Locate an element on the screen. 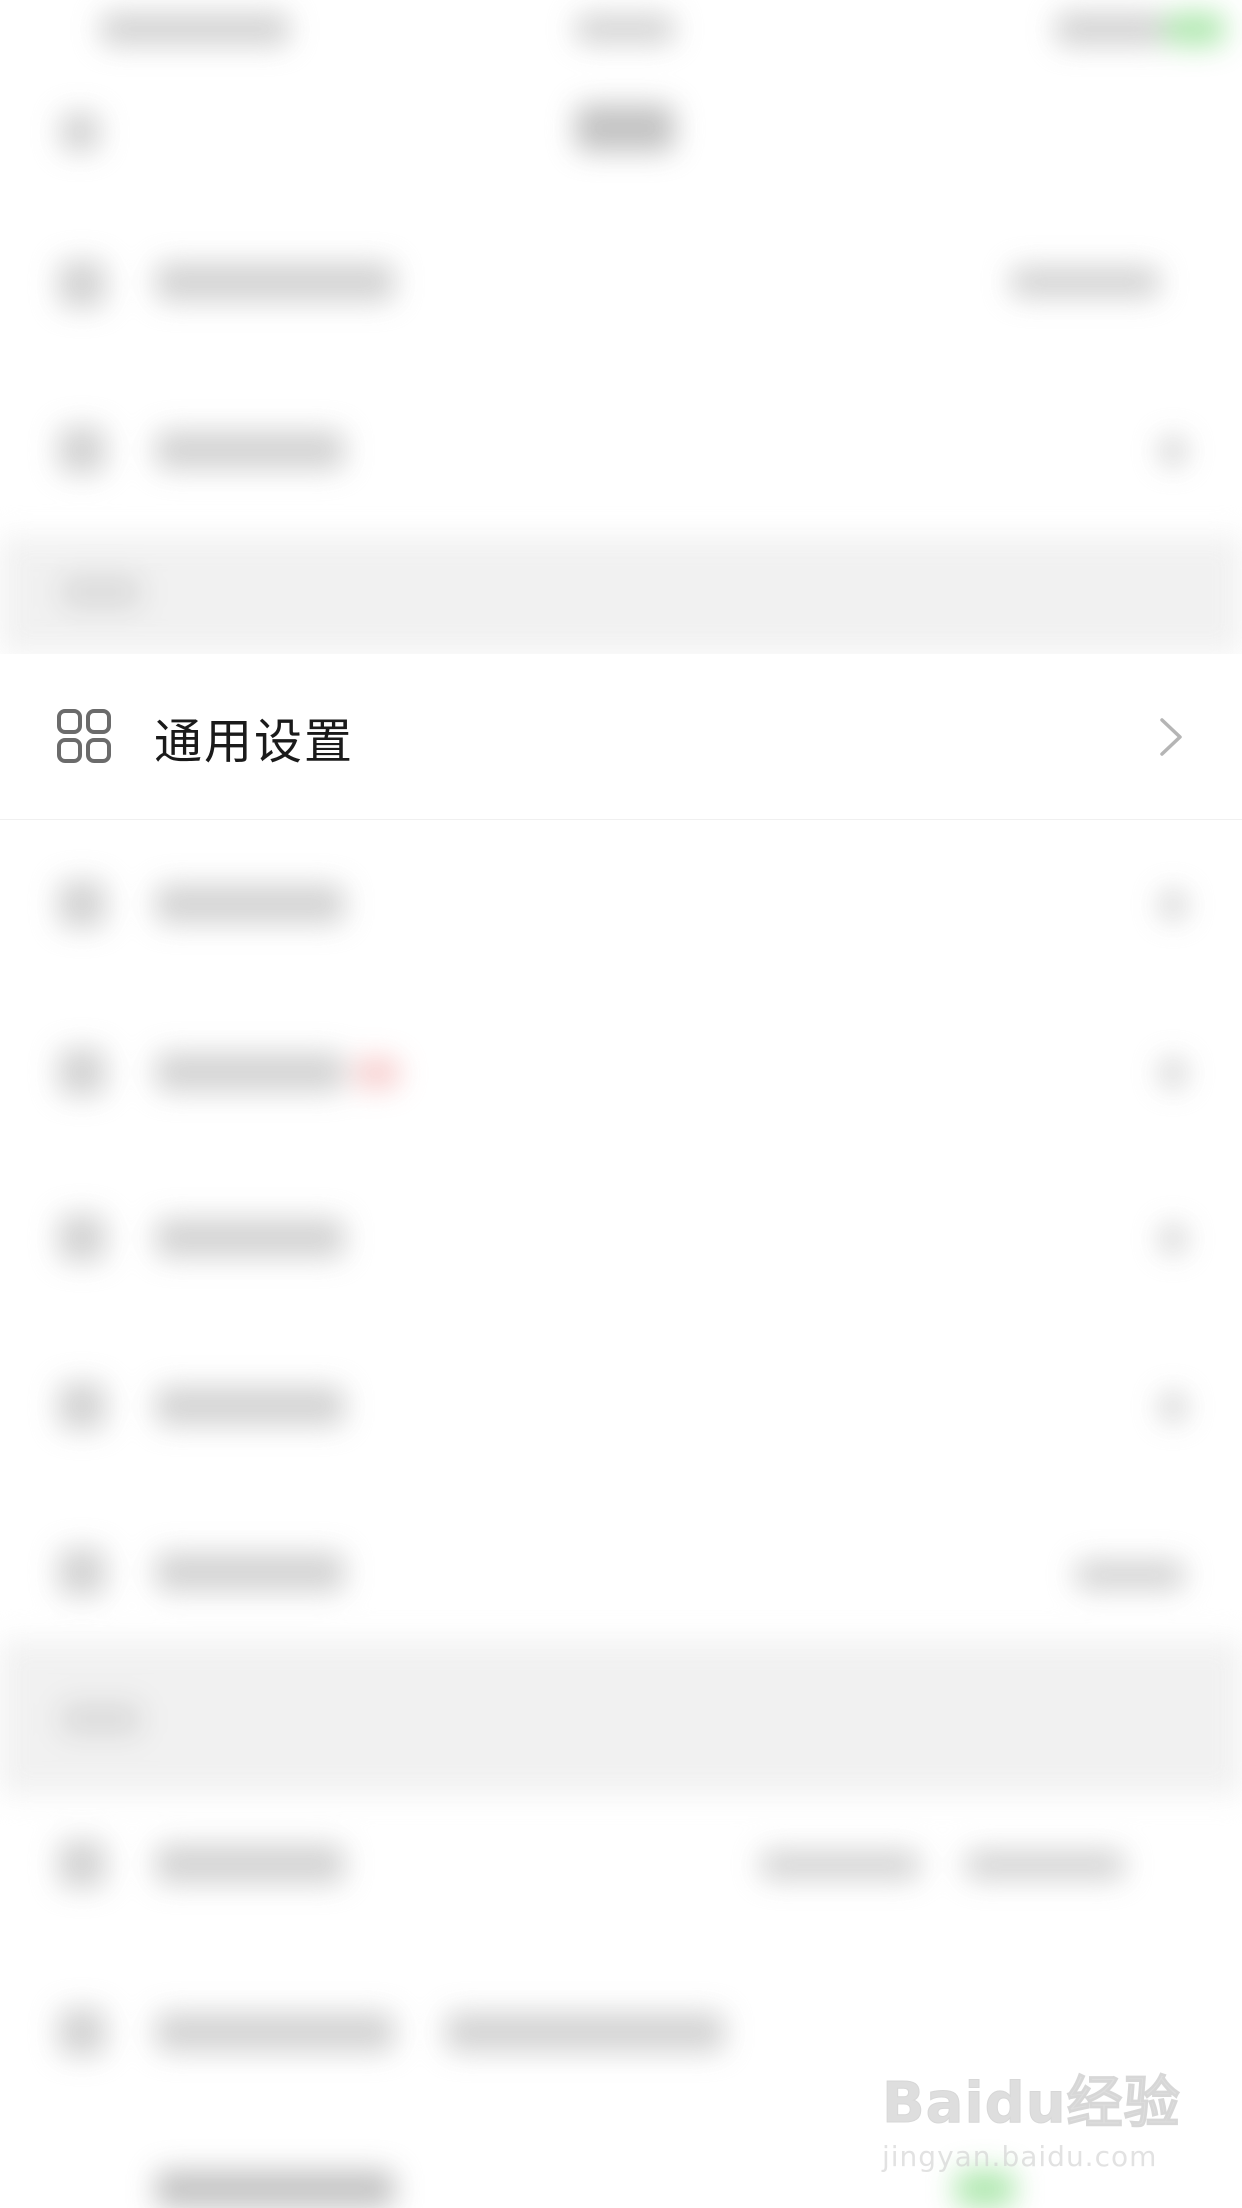 This screenshot has height=2208, width=1242. watermark: Baidu经验 jingyan.baidu.com is located at coordinates (1032, 2118).